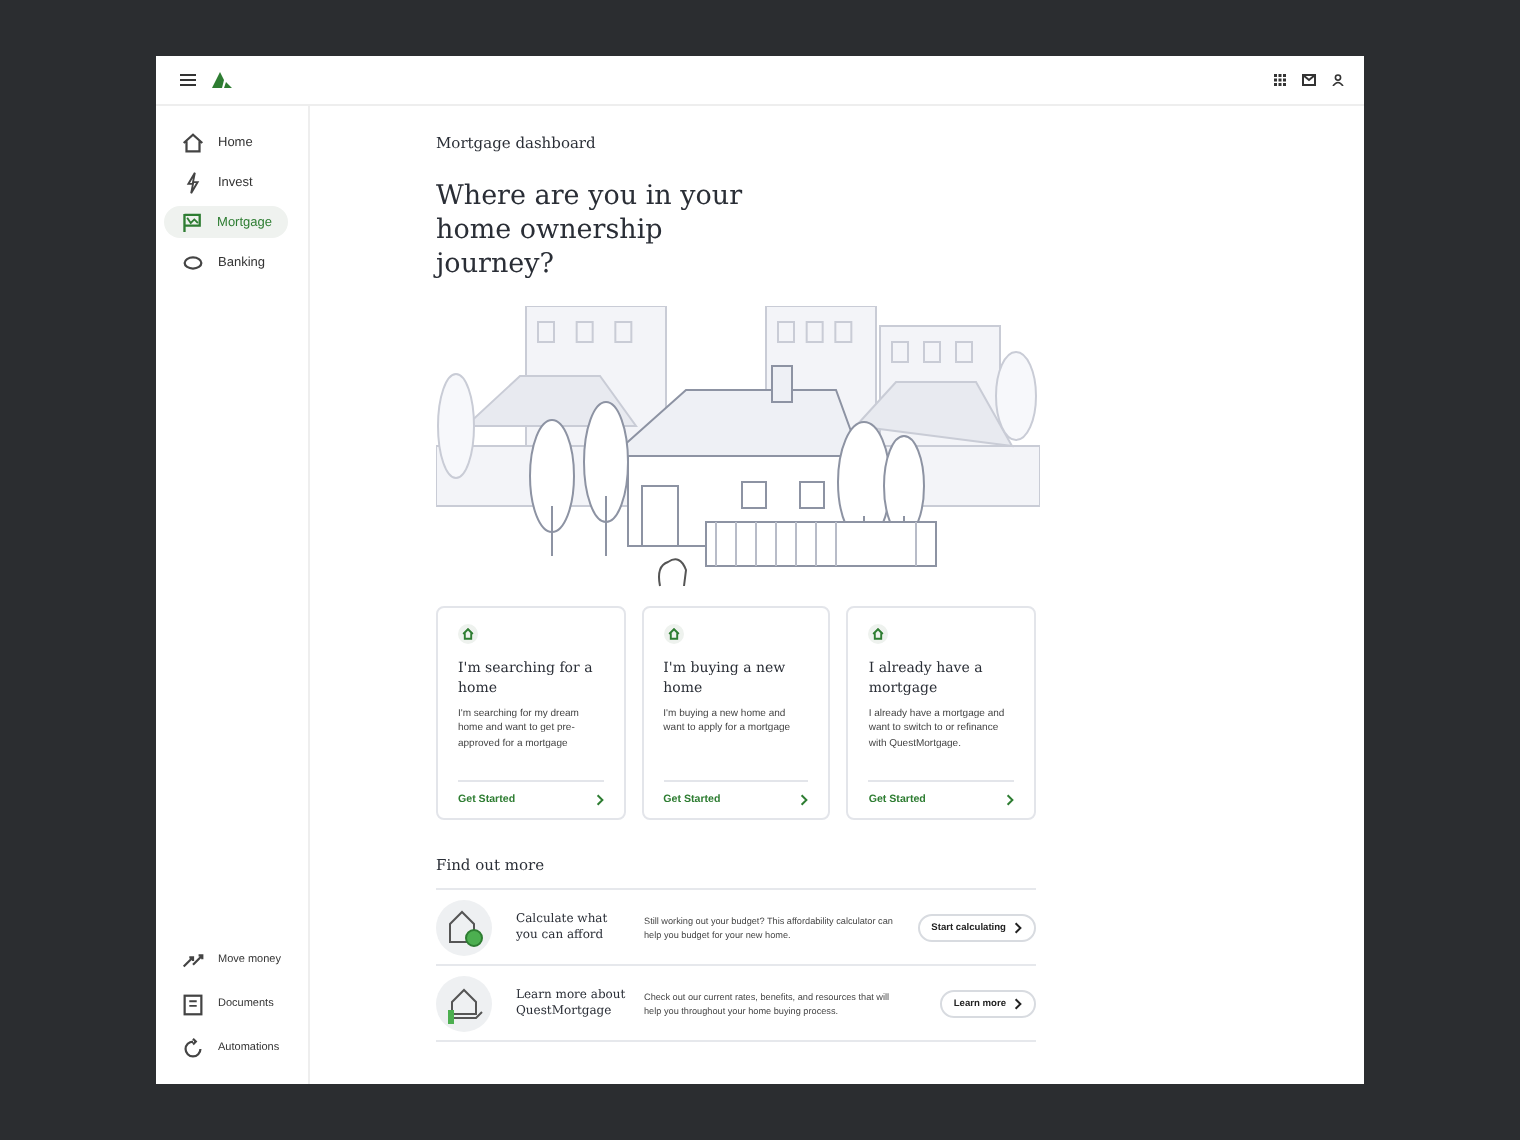 The image size is (1520, 1140). What do you see at coordinates (464, 928) in the screenshot?
I see `house-calculator-icon` at bounding box center [464, 928].